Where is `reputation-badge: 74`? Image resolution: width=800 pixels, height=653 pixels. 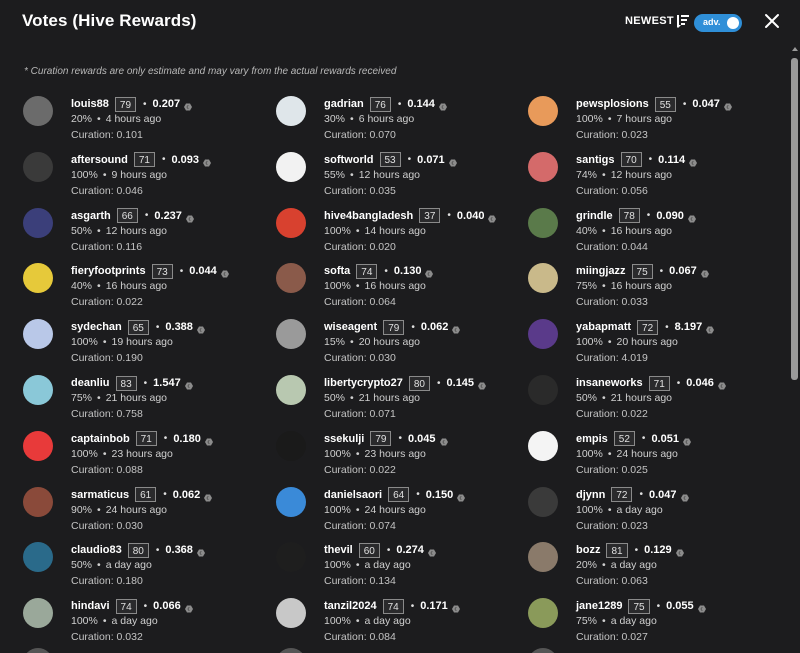
reputation-badge: 74 is located at coordinates (126, 606).